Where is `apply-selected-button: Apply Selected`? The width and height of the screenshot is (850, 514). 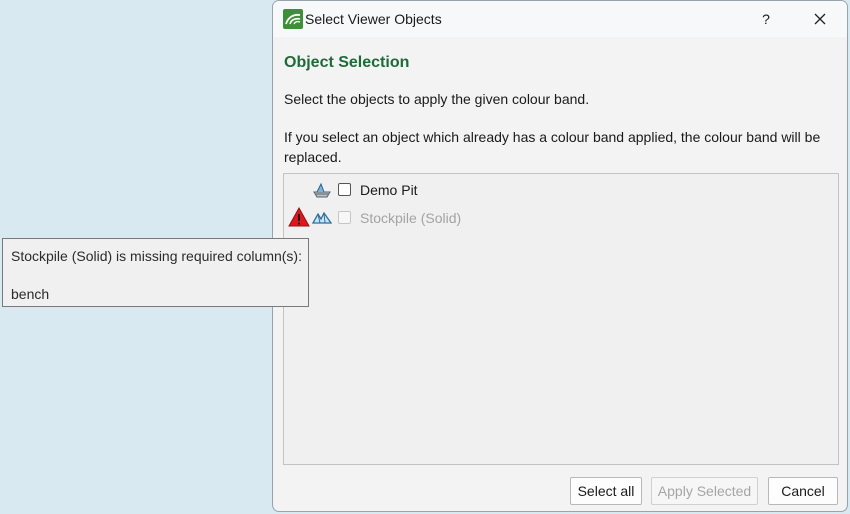
apply-selected-button: Apply Selected is located at coordinates (704, 491).